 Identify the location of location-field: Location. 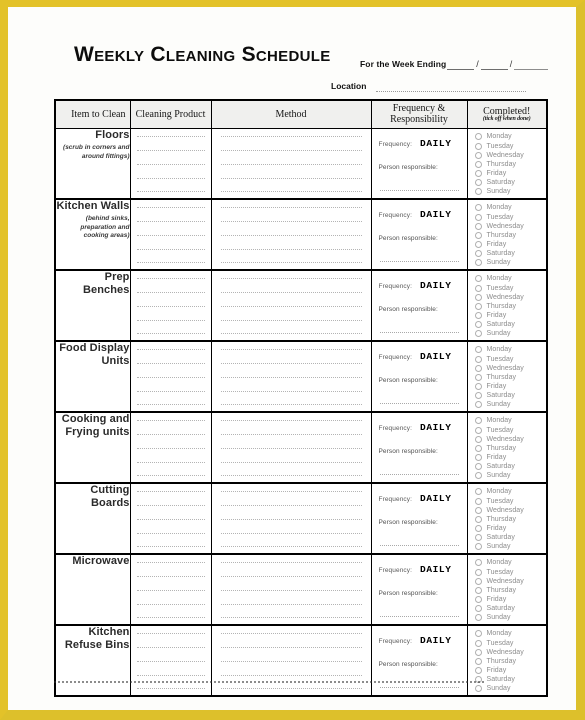
(429, 86).